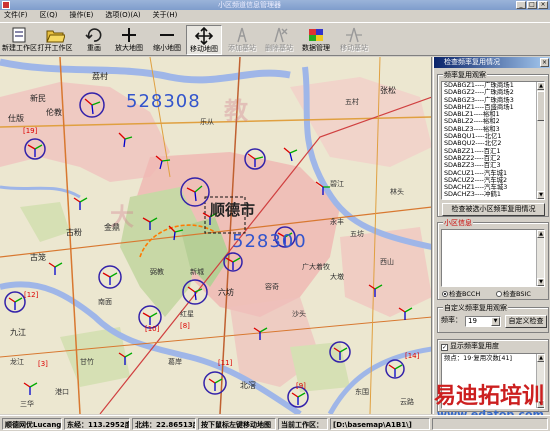  Describe the element at coordinates (540, 106) in the screenshot. I see `scroll-thumb` at that location.